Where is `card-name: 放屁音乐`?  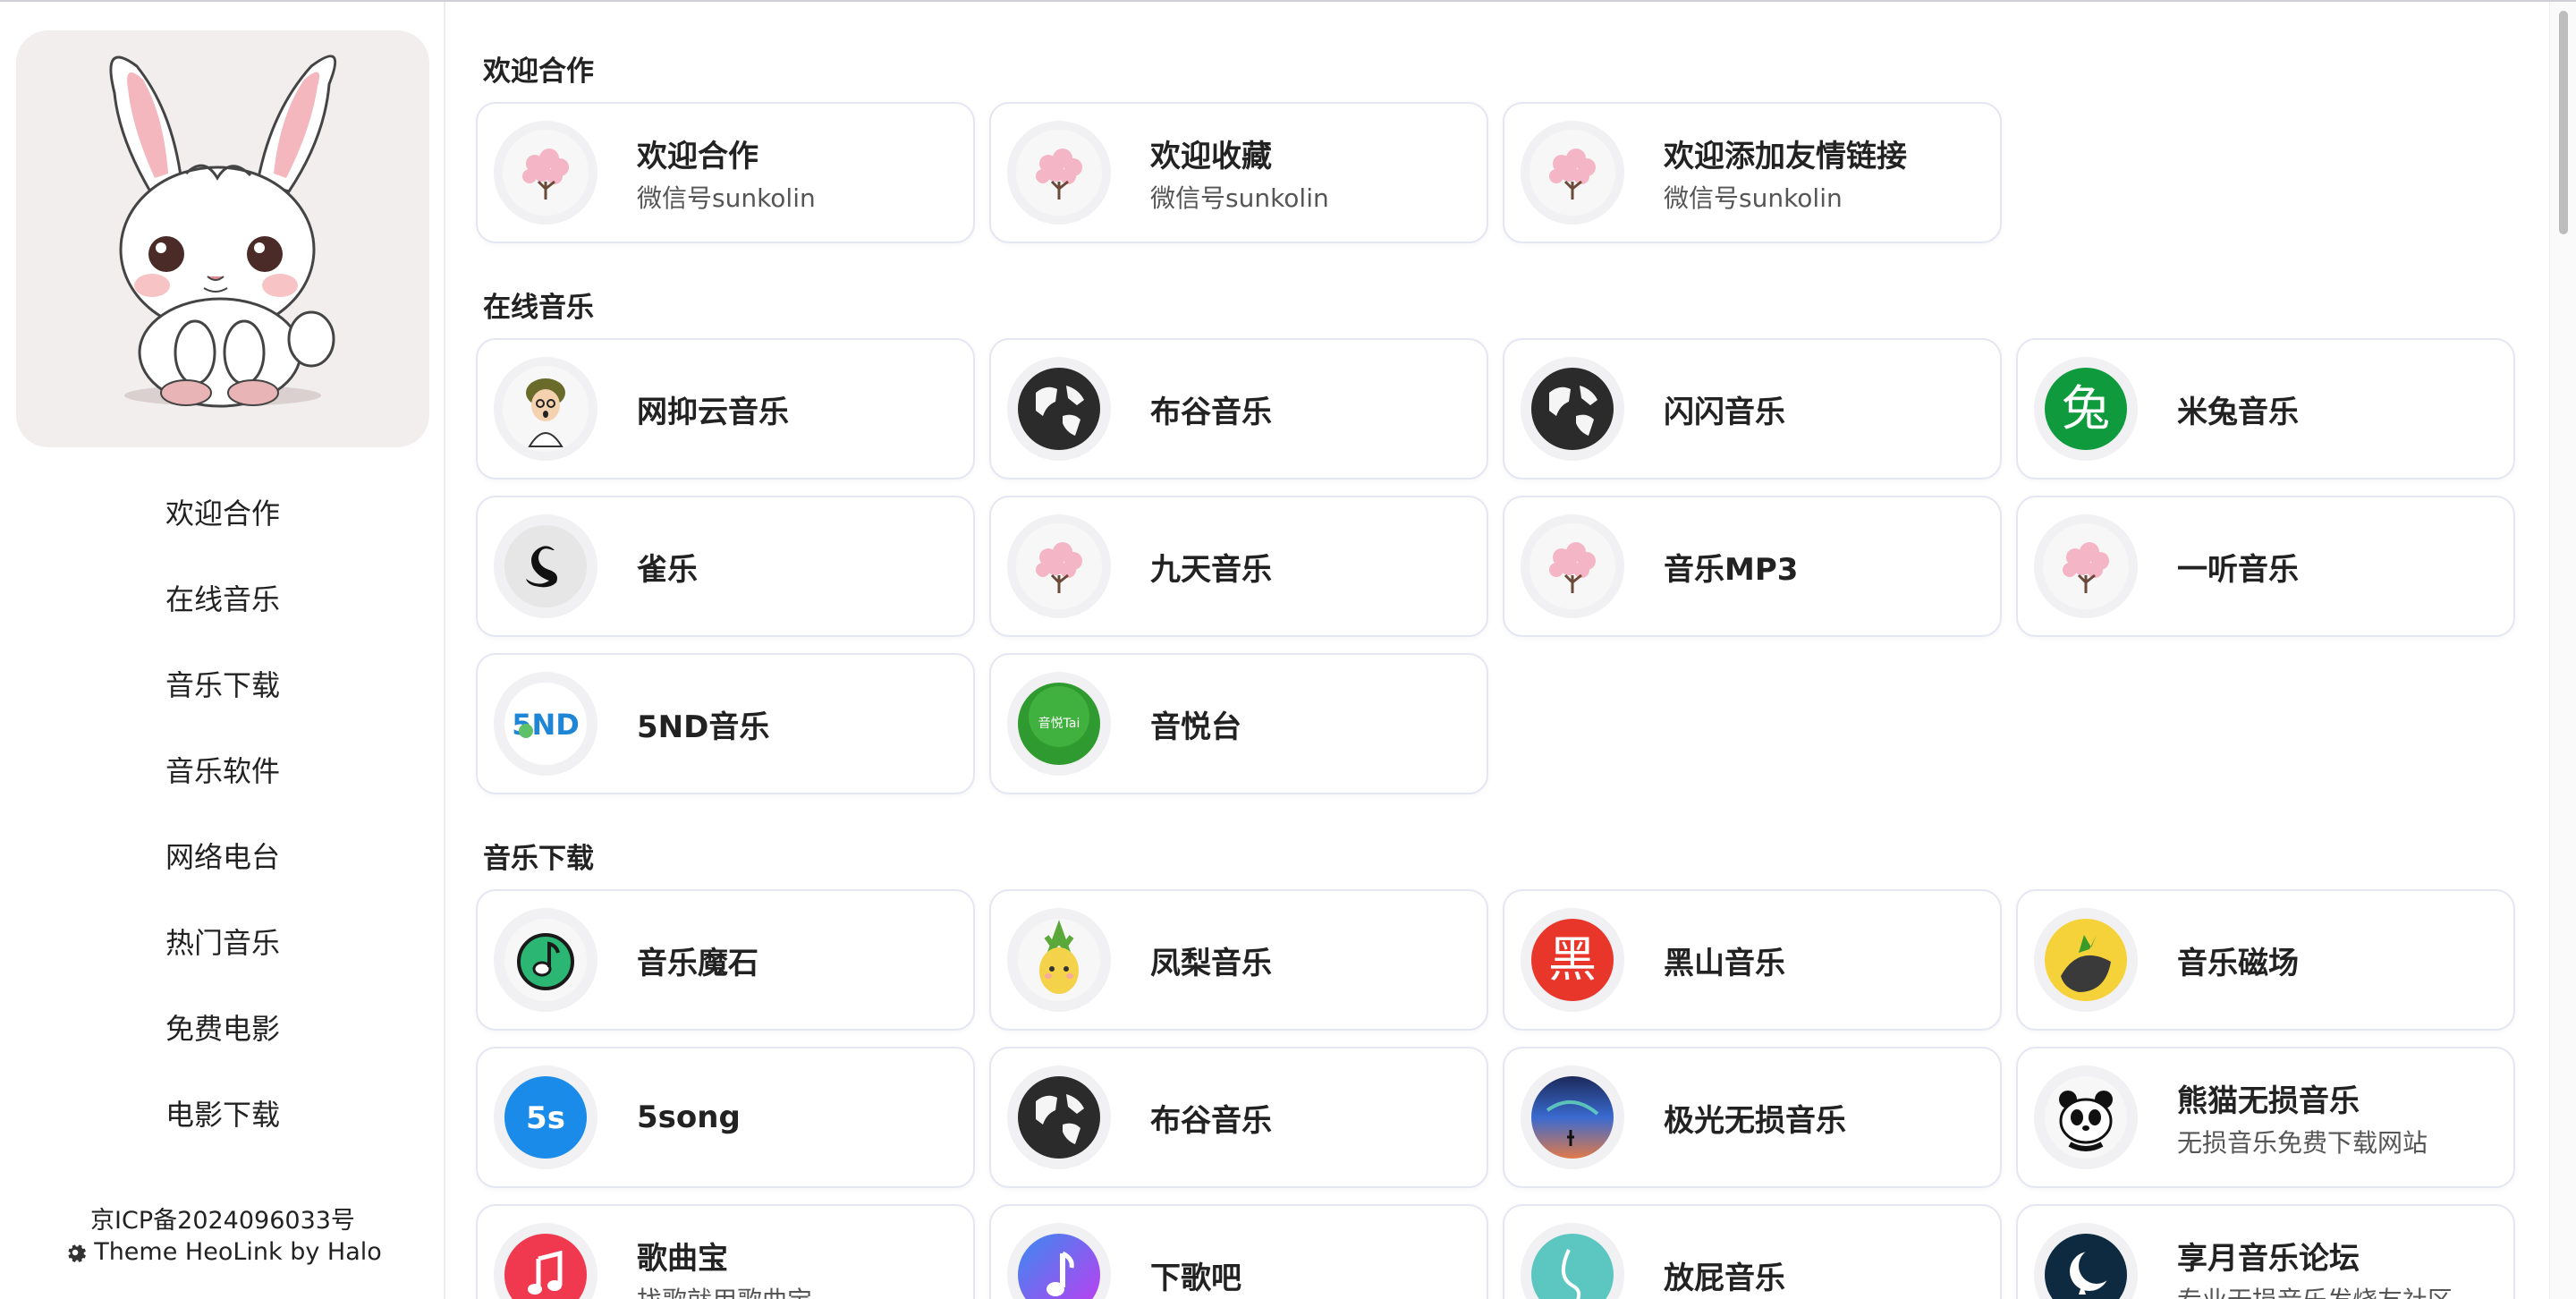 card-name: 放屁音乐 is located at coordinates (1724, 1278).